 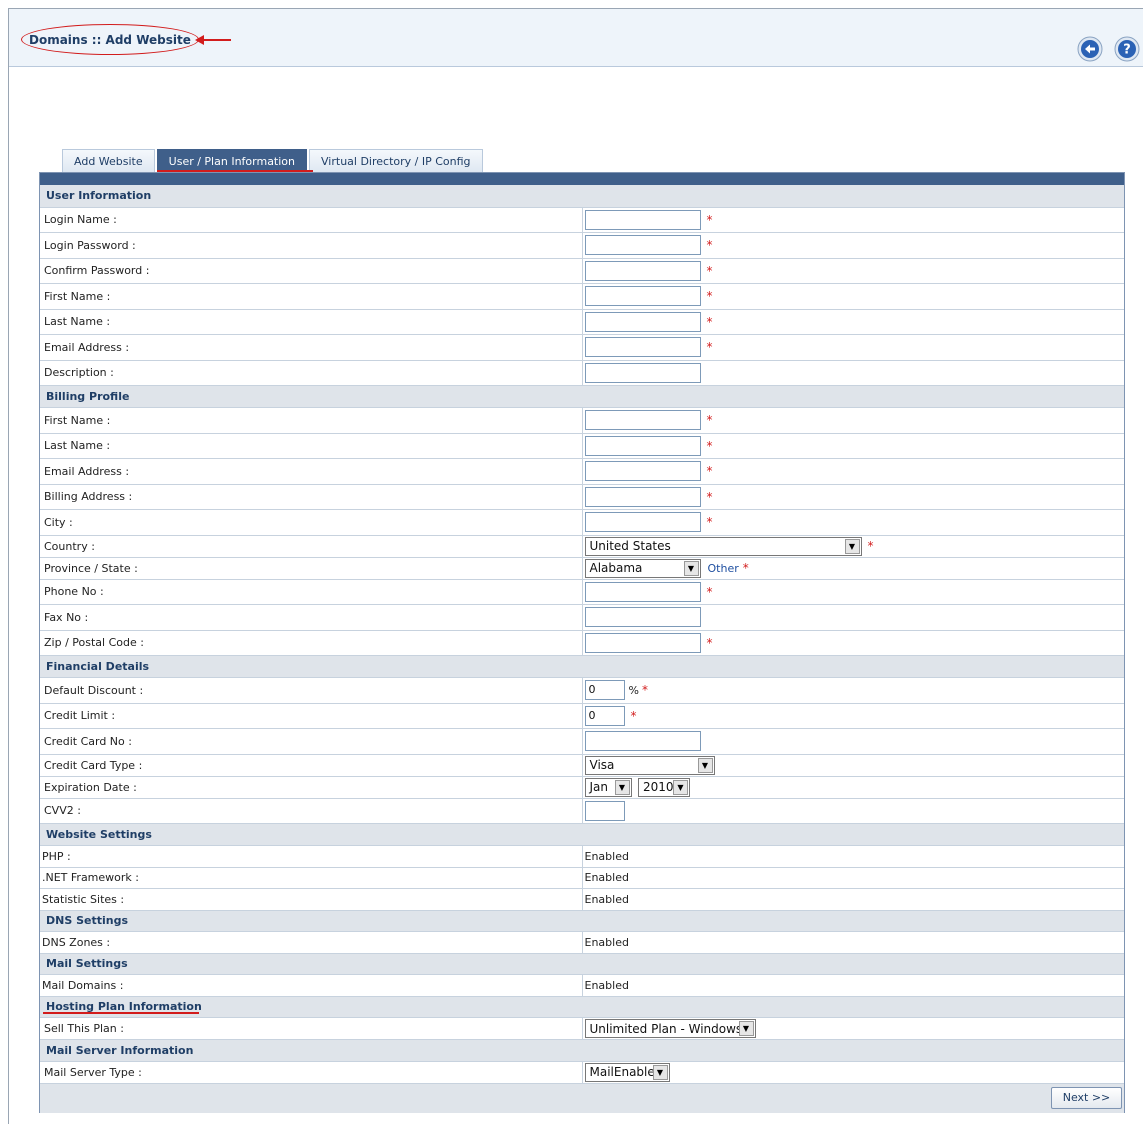 What do you see at coordinates (311, 899) in the screenshot?
I see `field-label: Statistic Sites :` at bounding box center [311, 899].